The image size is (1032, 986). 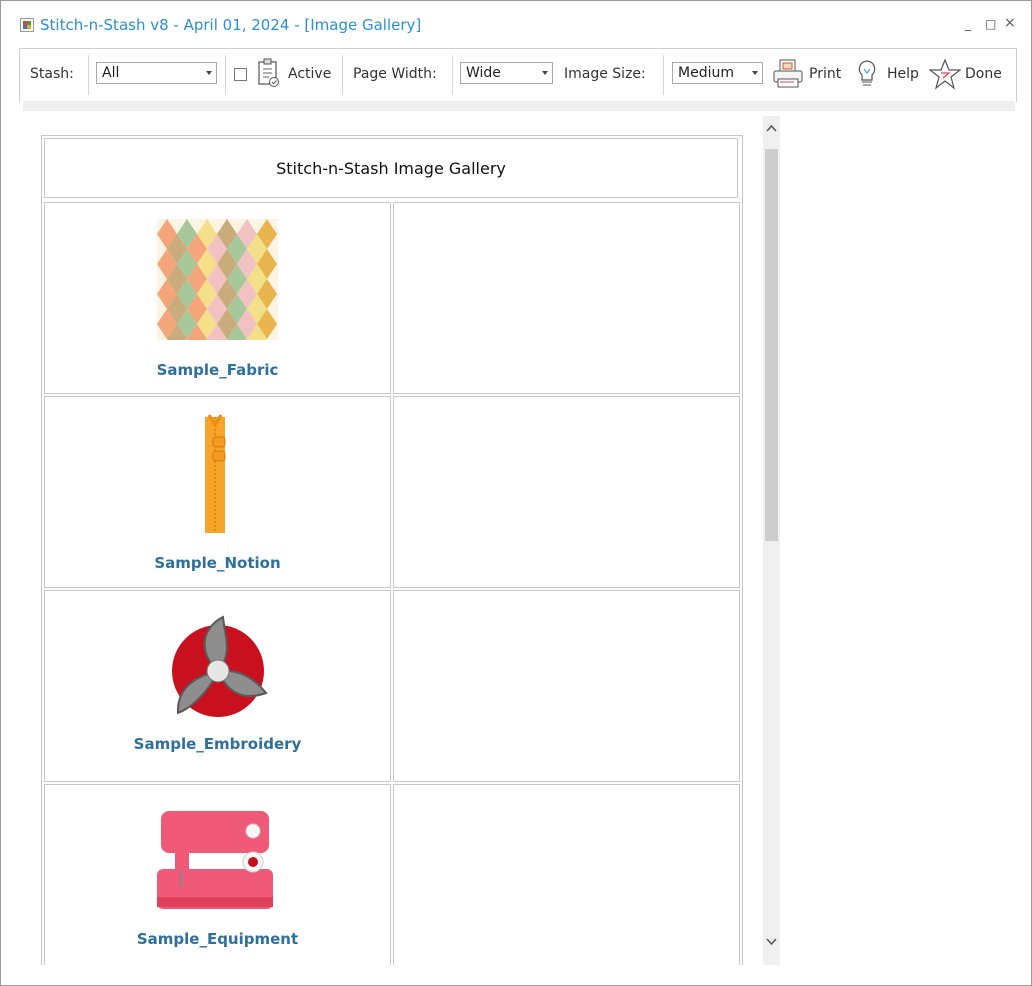 I want to click on clipboard-check-icon, so click(x=269, y=73).